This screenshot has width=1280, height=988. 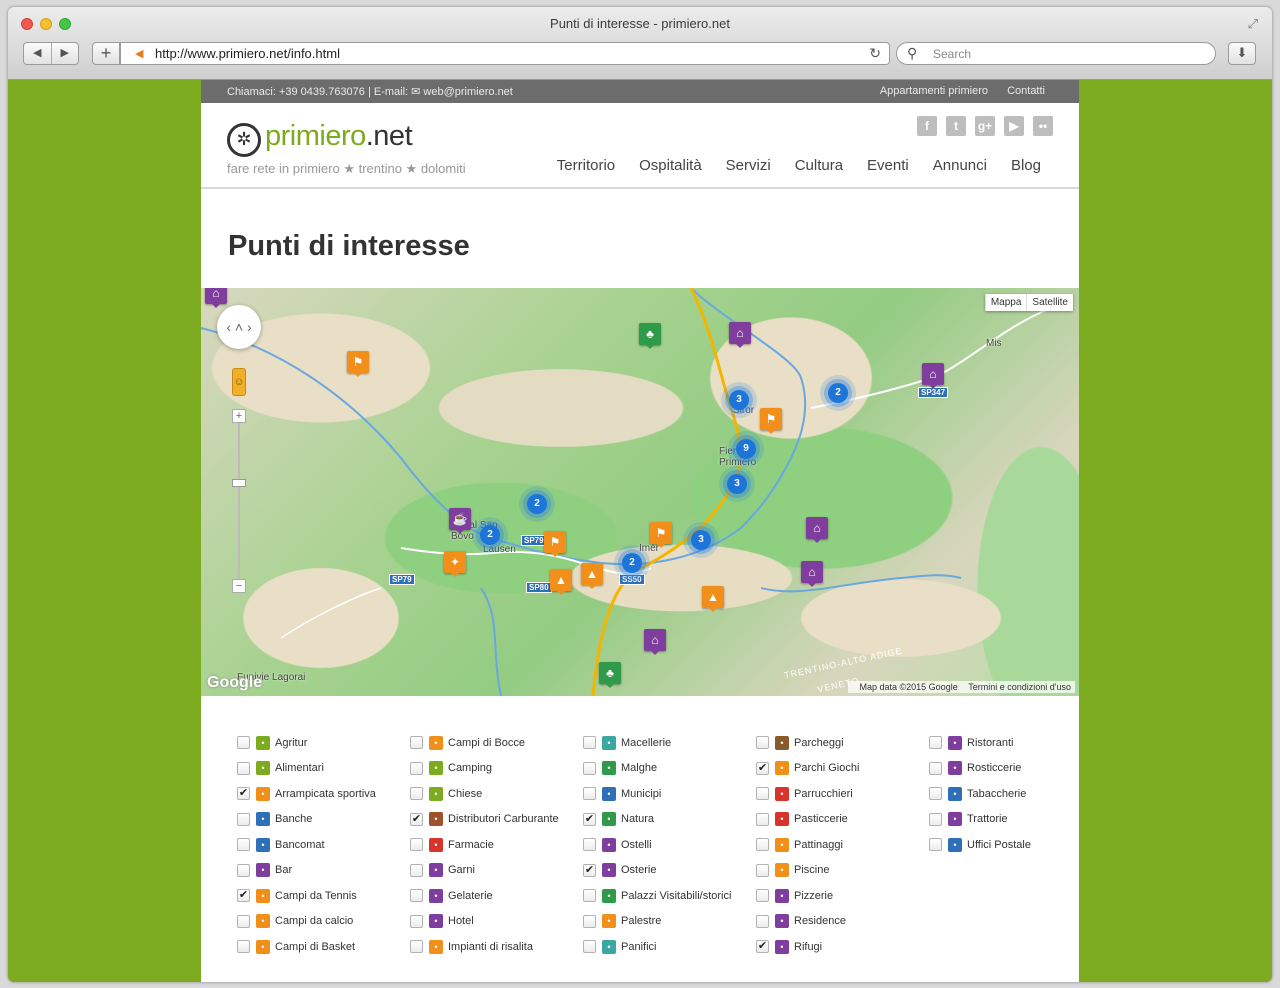 I want to click on category-item: ✔ • Distributori Carburante, so click(x=496, y=820).